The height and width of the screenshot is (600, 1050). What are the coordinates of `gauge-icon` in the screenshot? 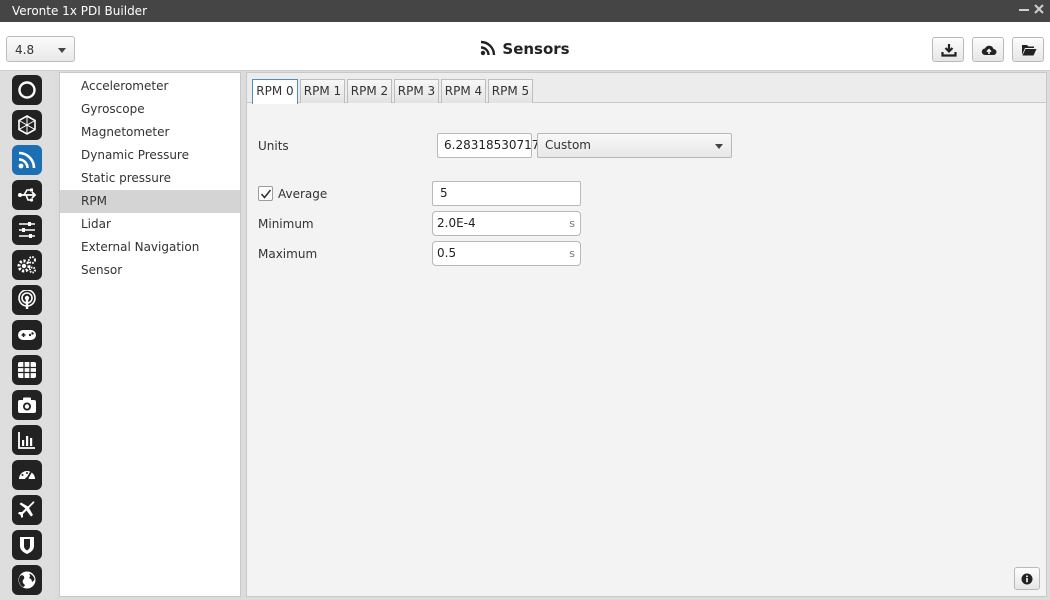 It's located at (27, 476).